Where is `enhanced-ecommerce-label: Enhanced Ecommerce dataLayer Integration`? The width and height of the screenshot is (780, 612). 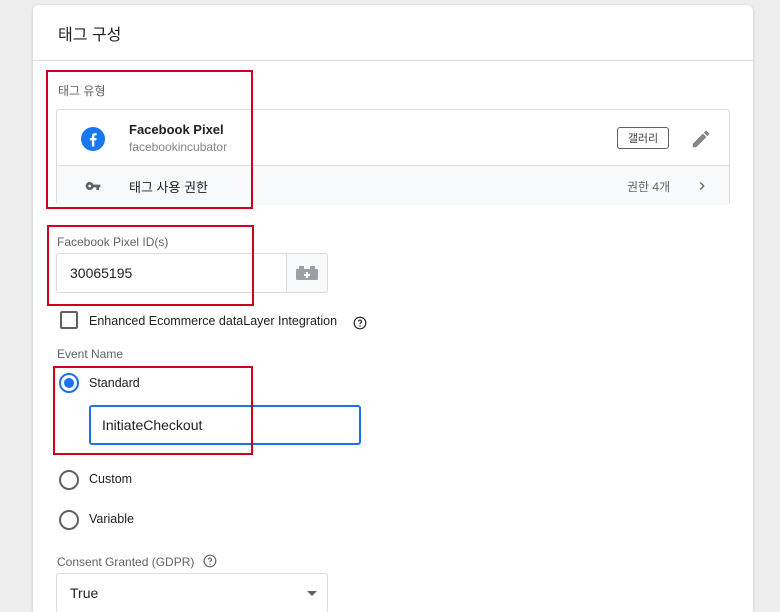 enhanced-ecommerce-label: Enhanced Ecommerce dataLayer Integration is located at coordinates (213, 321).